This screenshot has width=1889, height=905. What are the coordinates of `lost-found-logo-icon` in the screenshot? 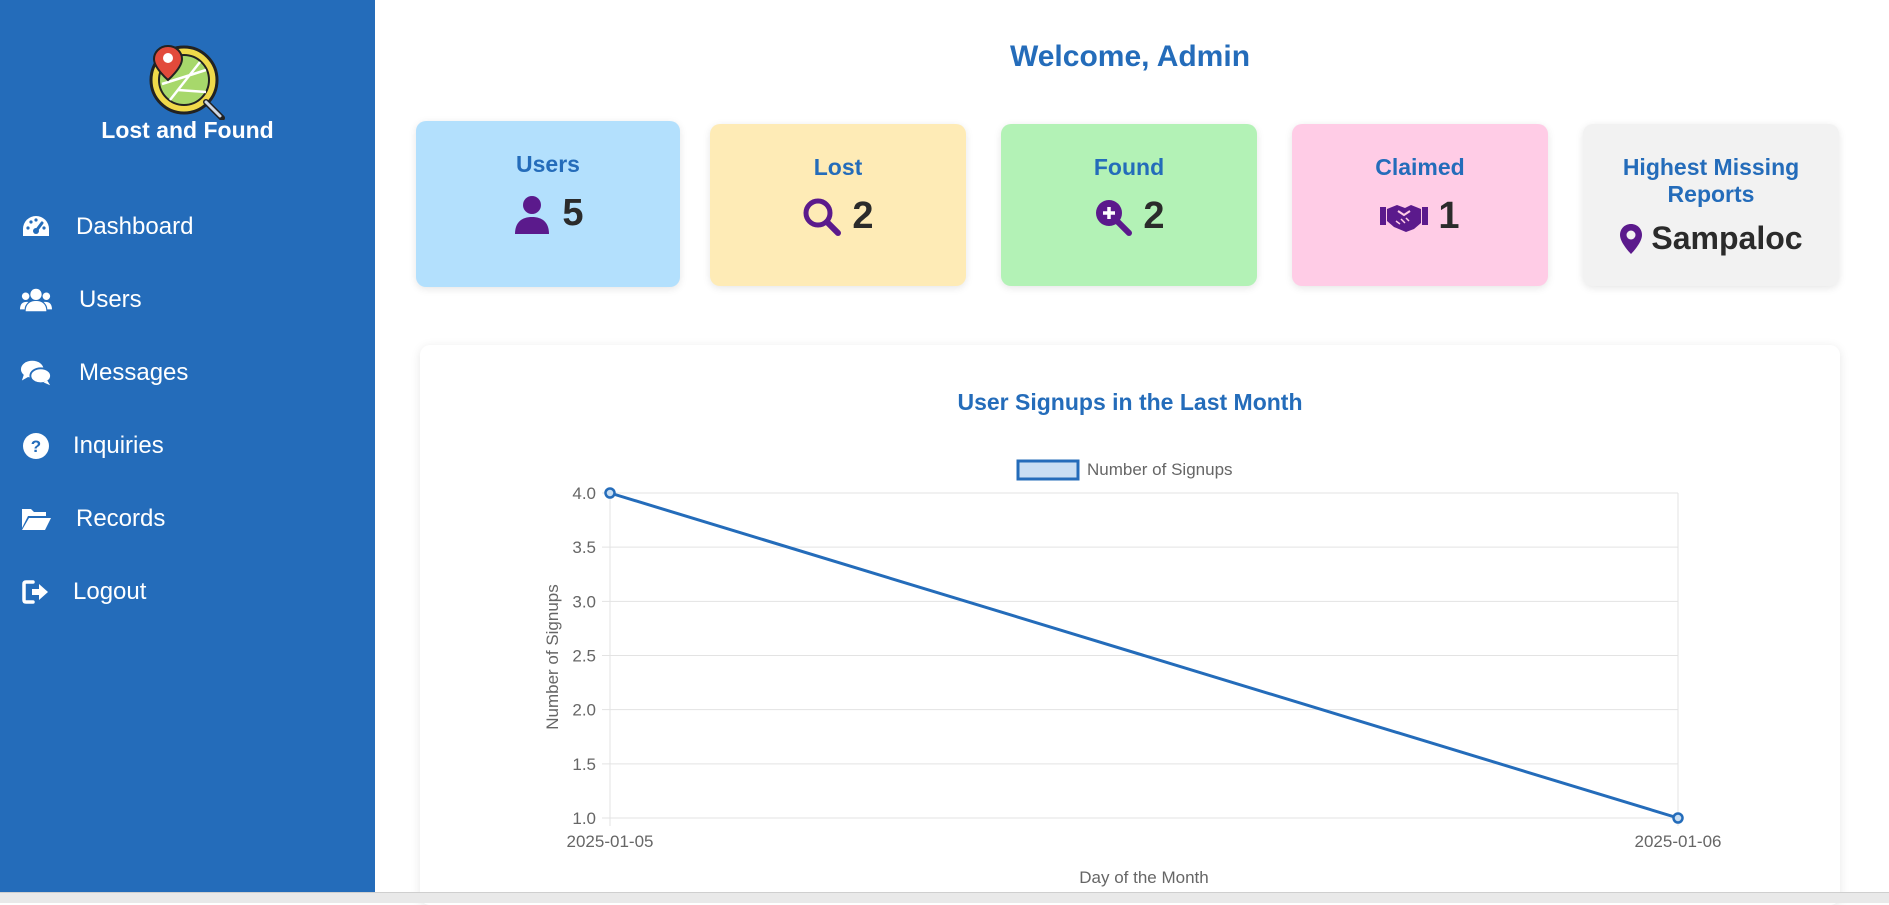 It's located at (187, 82).